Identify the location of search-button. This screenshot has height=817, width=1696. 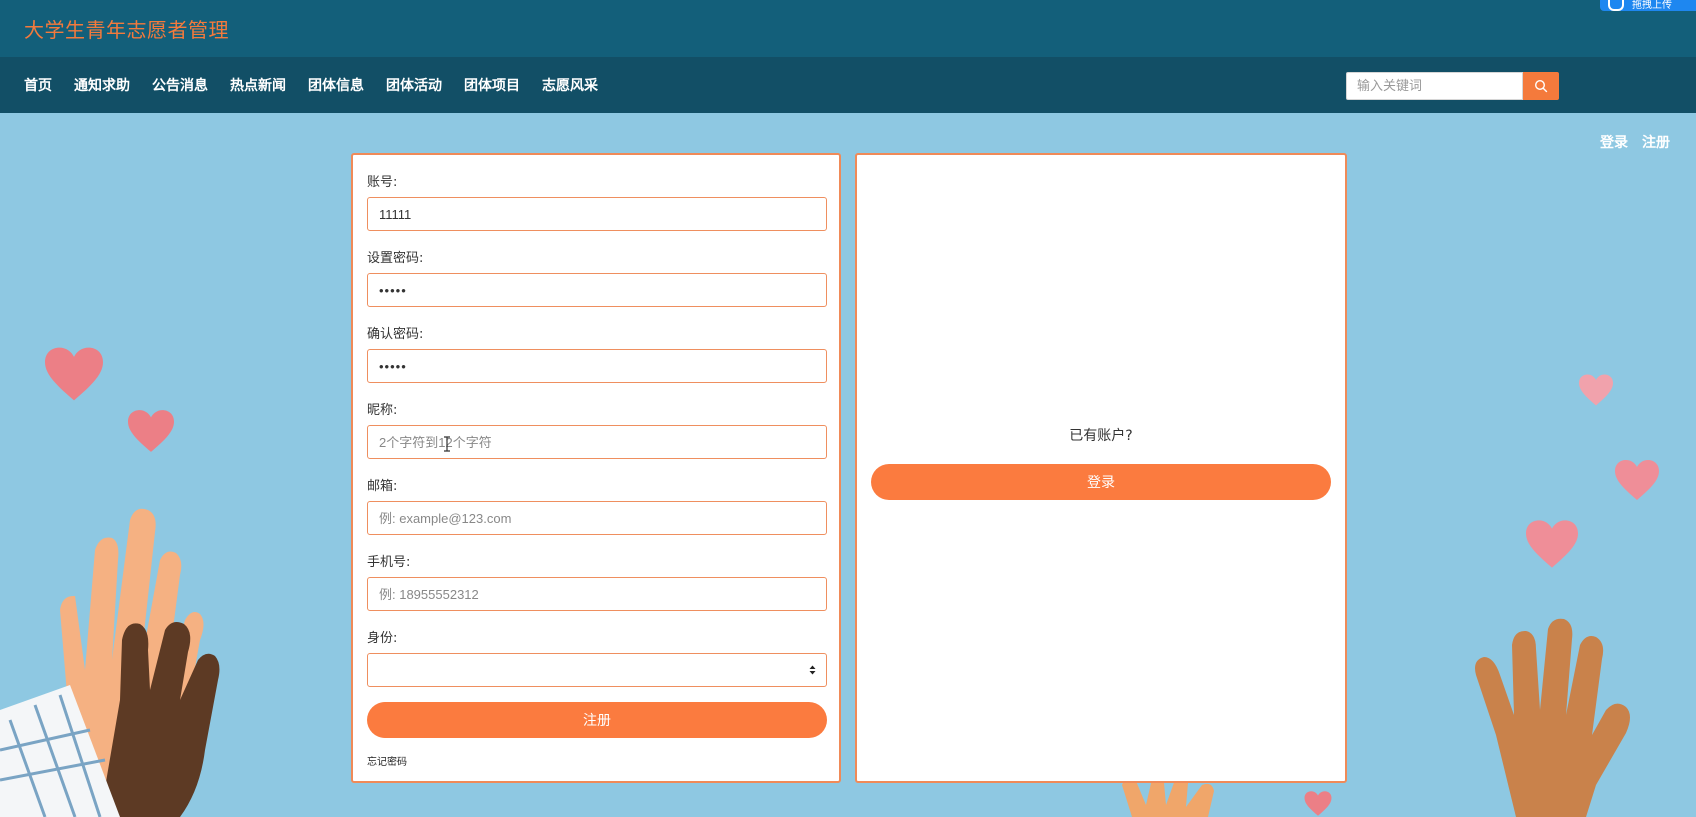
(1541, 86).